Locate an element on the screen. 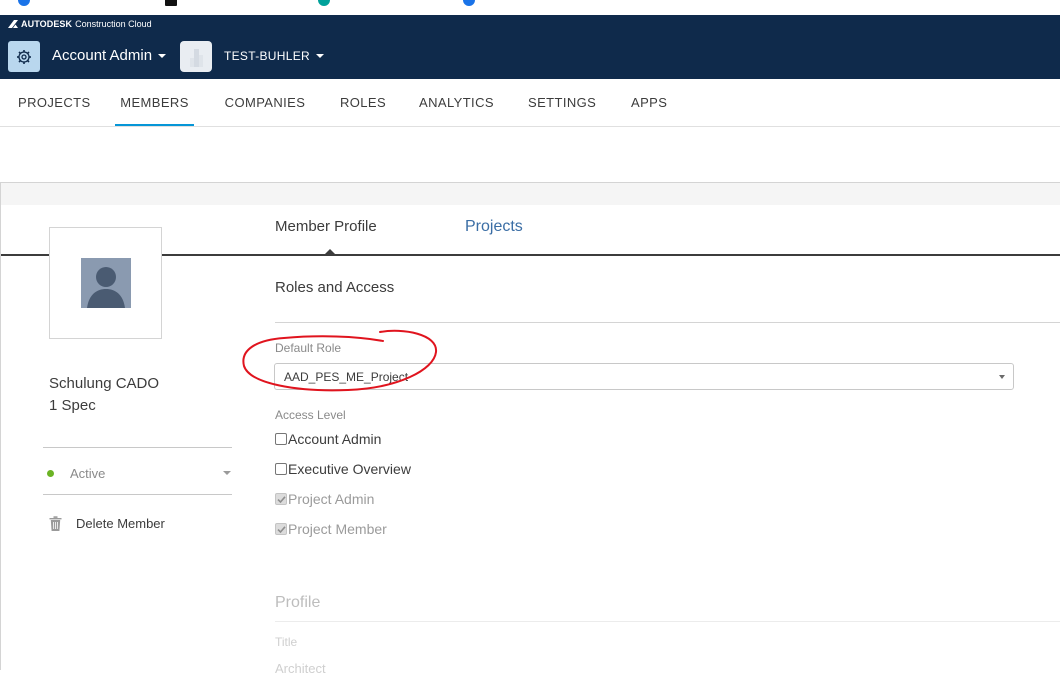 This screenshot has width=1060, height=676. autodesk-logo-icon is located at coordinates (13, 24).